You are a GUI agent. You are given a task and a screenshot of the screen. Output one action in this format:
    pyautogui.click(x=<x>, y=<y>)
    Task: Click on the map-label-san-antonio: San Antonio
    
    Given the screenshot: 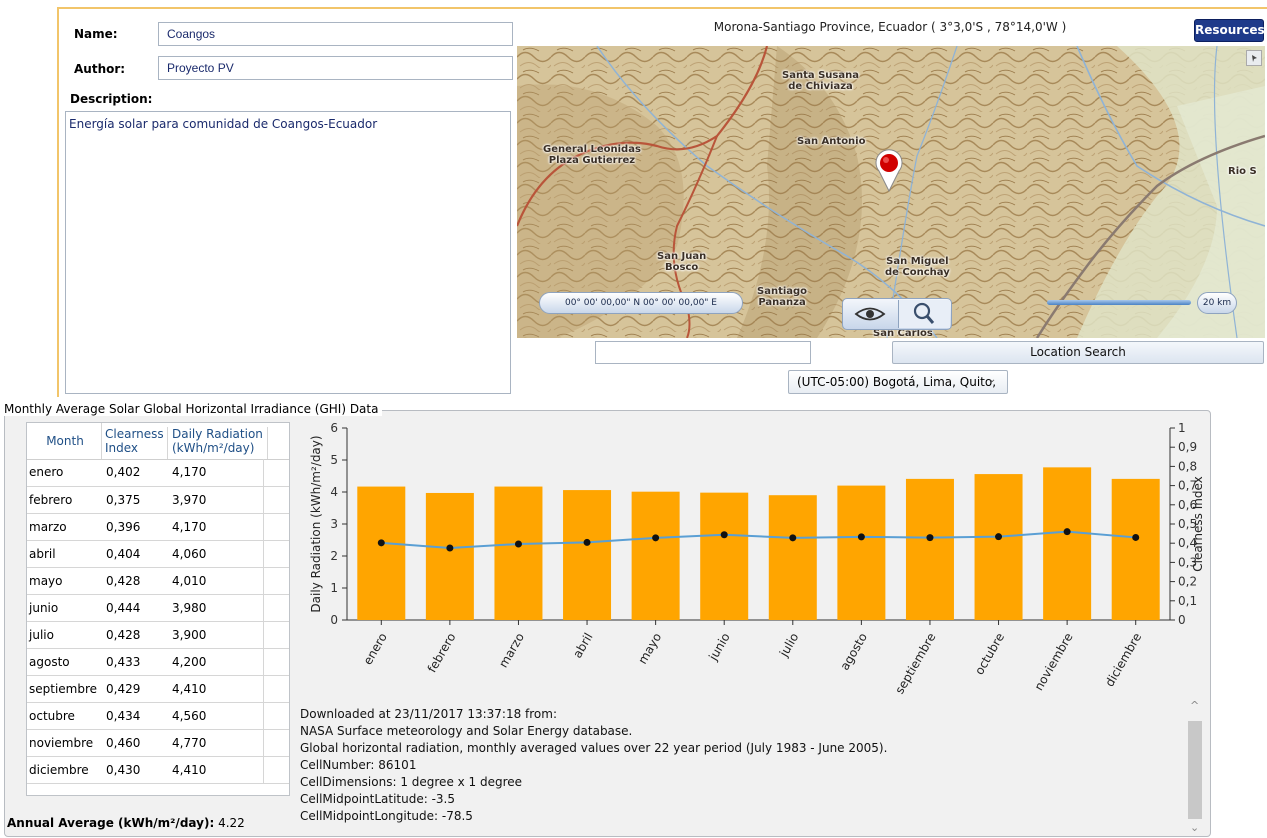 What is the action you would take?
    pyautogui.click(x=831, y=141)
    